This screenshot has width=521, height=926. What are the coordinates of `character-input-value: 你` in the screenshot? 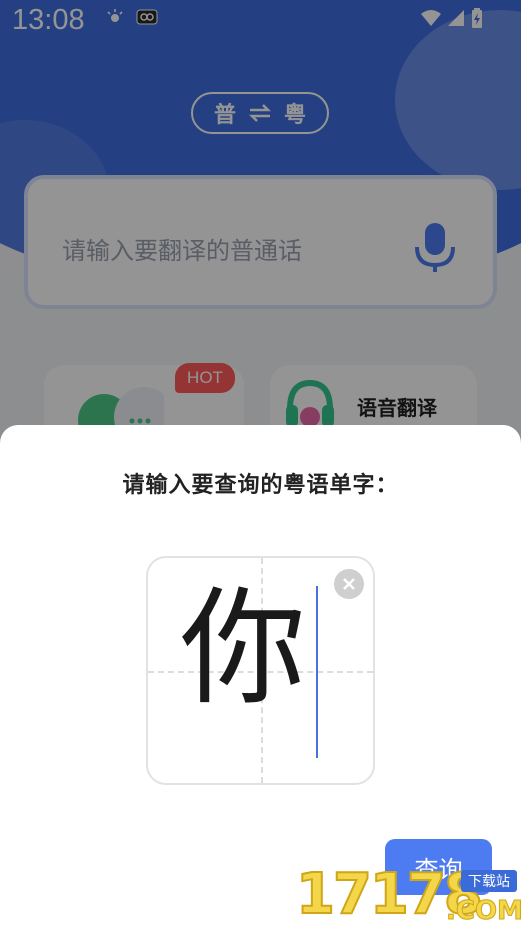 It's located at (243, 648).